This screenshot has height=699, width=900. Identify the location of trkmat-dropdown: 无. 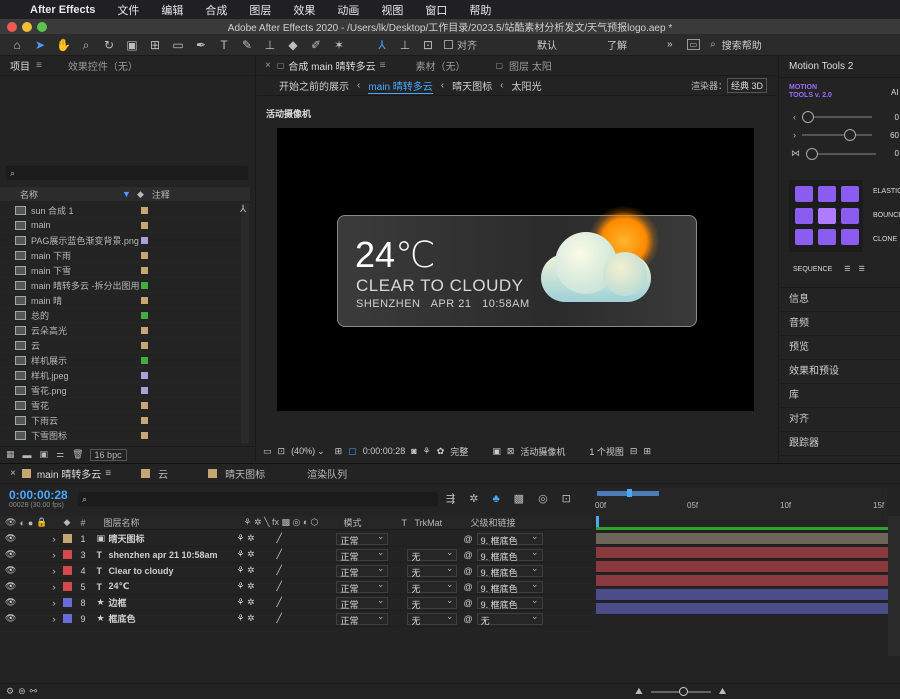
(432, 554).